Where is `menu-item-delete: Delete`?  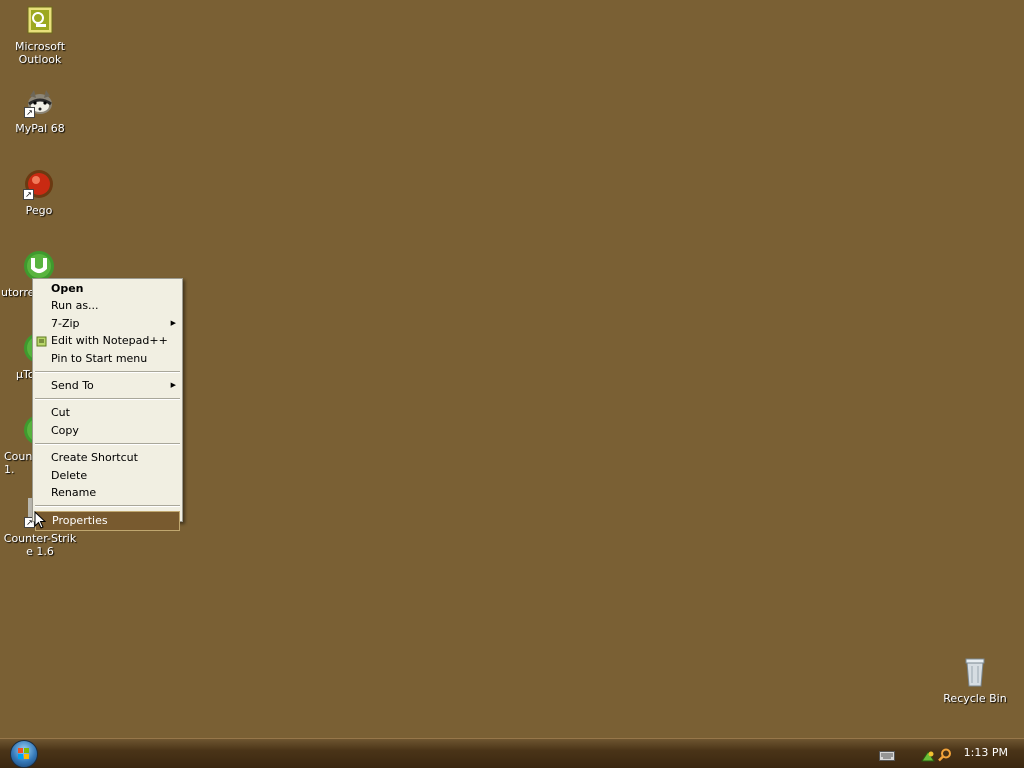
menu-item-delete: Delete is located at coordinates (107, 475).